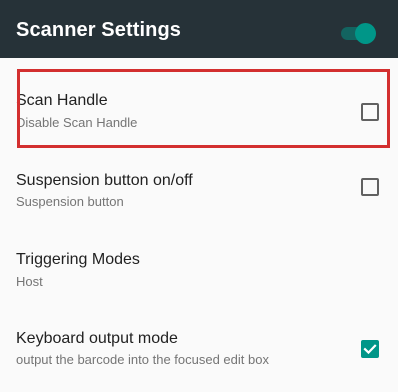 Image resolution: width=398 pixels, height=392 pixels. What do you see at coordinates (78, 259) in the screenshot?
I see `setting-title: Triggering Modes` at bounding box center [78, 259].